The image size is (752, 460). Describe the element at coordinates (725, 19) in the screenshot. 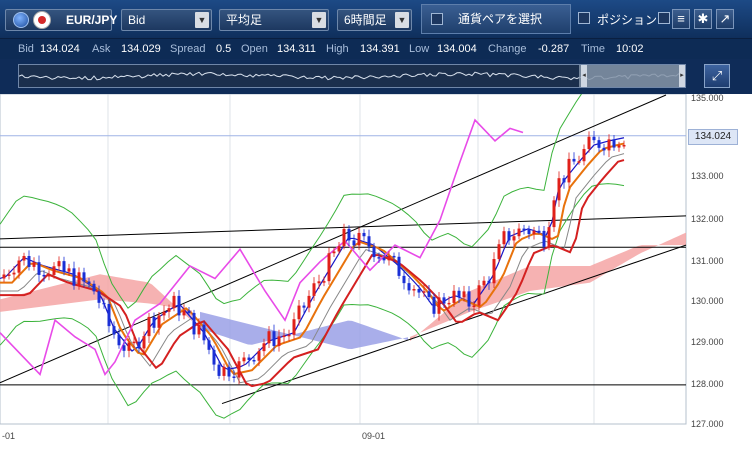

I see `popout-icon: ↗` at that location.